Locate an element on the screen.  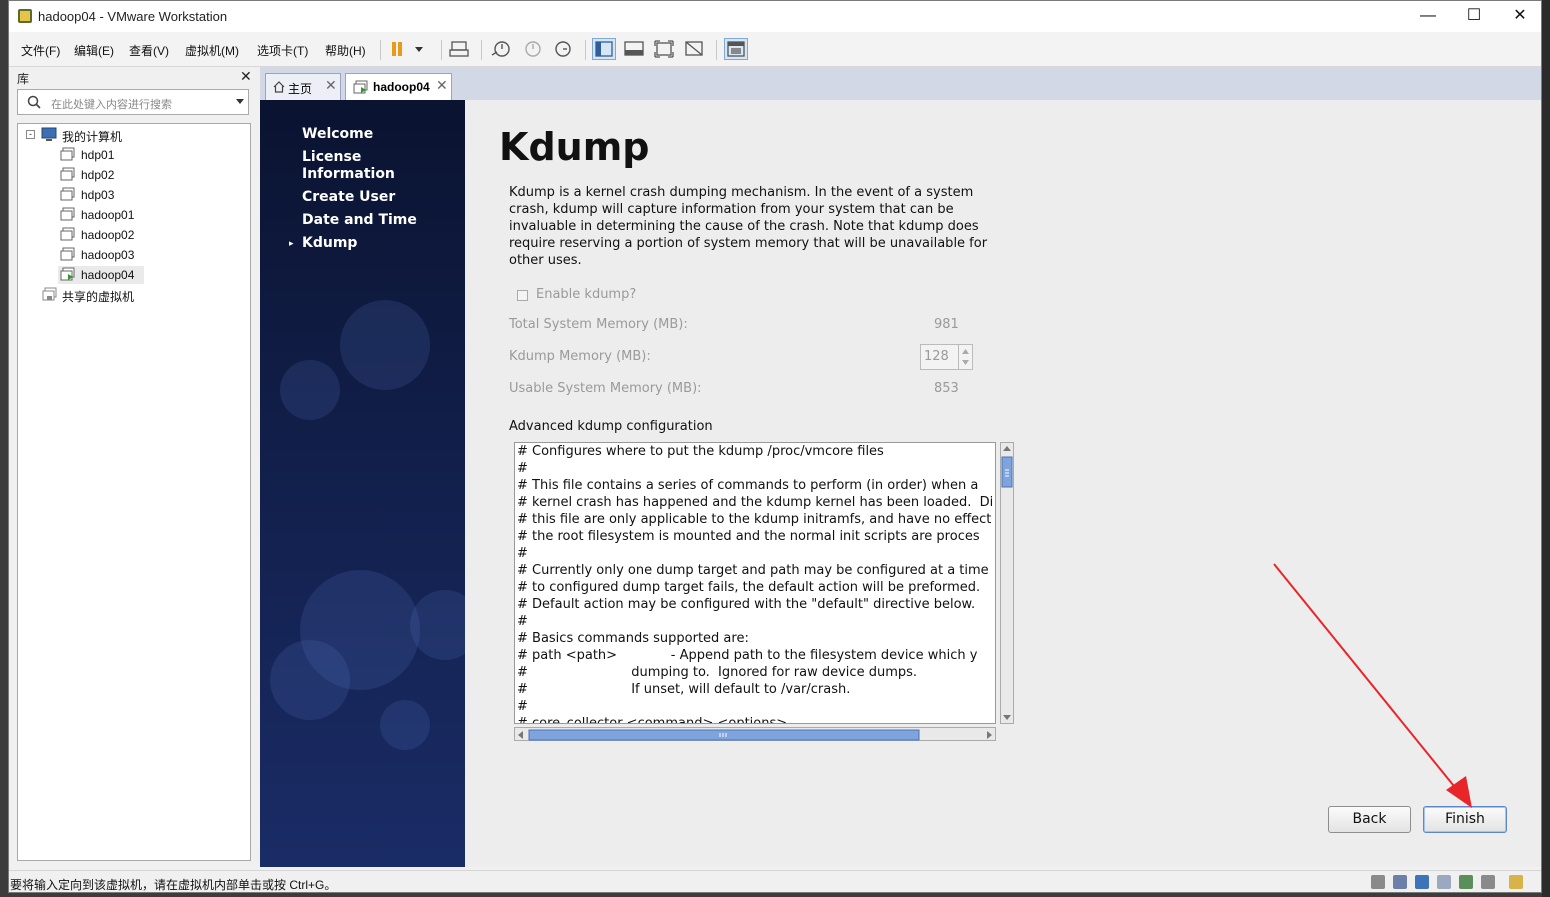
tree-item-my-computer: - 我的计算机 is located at coordinates (133, 135).